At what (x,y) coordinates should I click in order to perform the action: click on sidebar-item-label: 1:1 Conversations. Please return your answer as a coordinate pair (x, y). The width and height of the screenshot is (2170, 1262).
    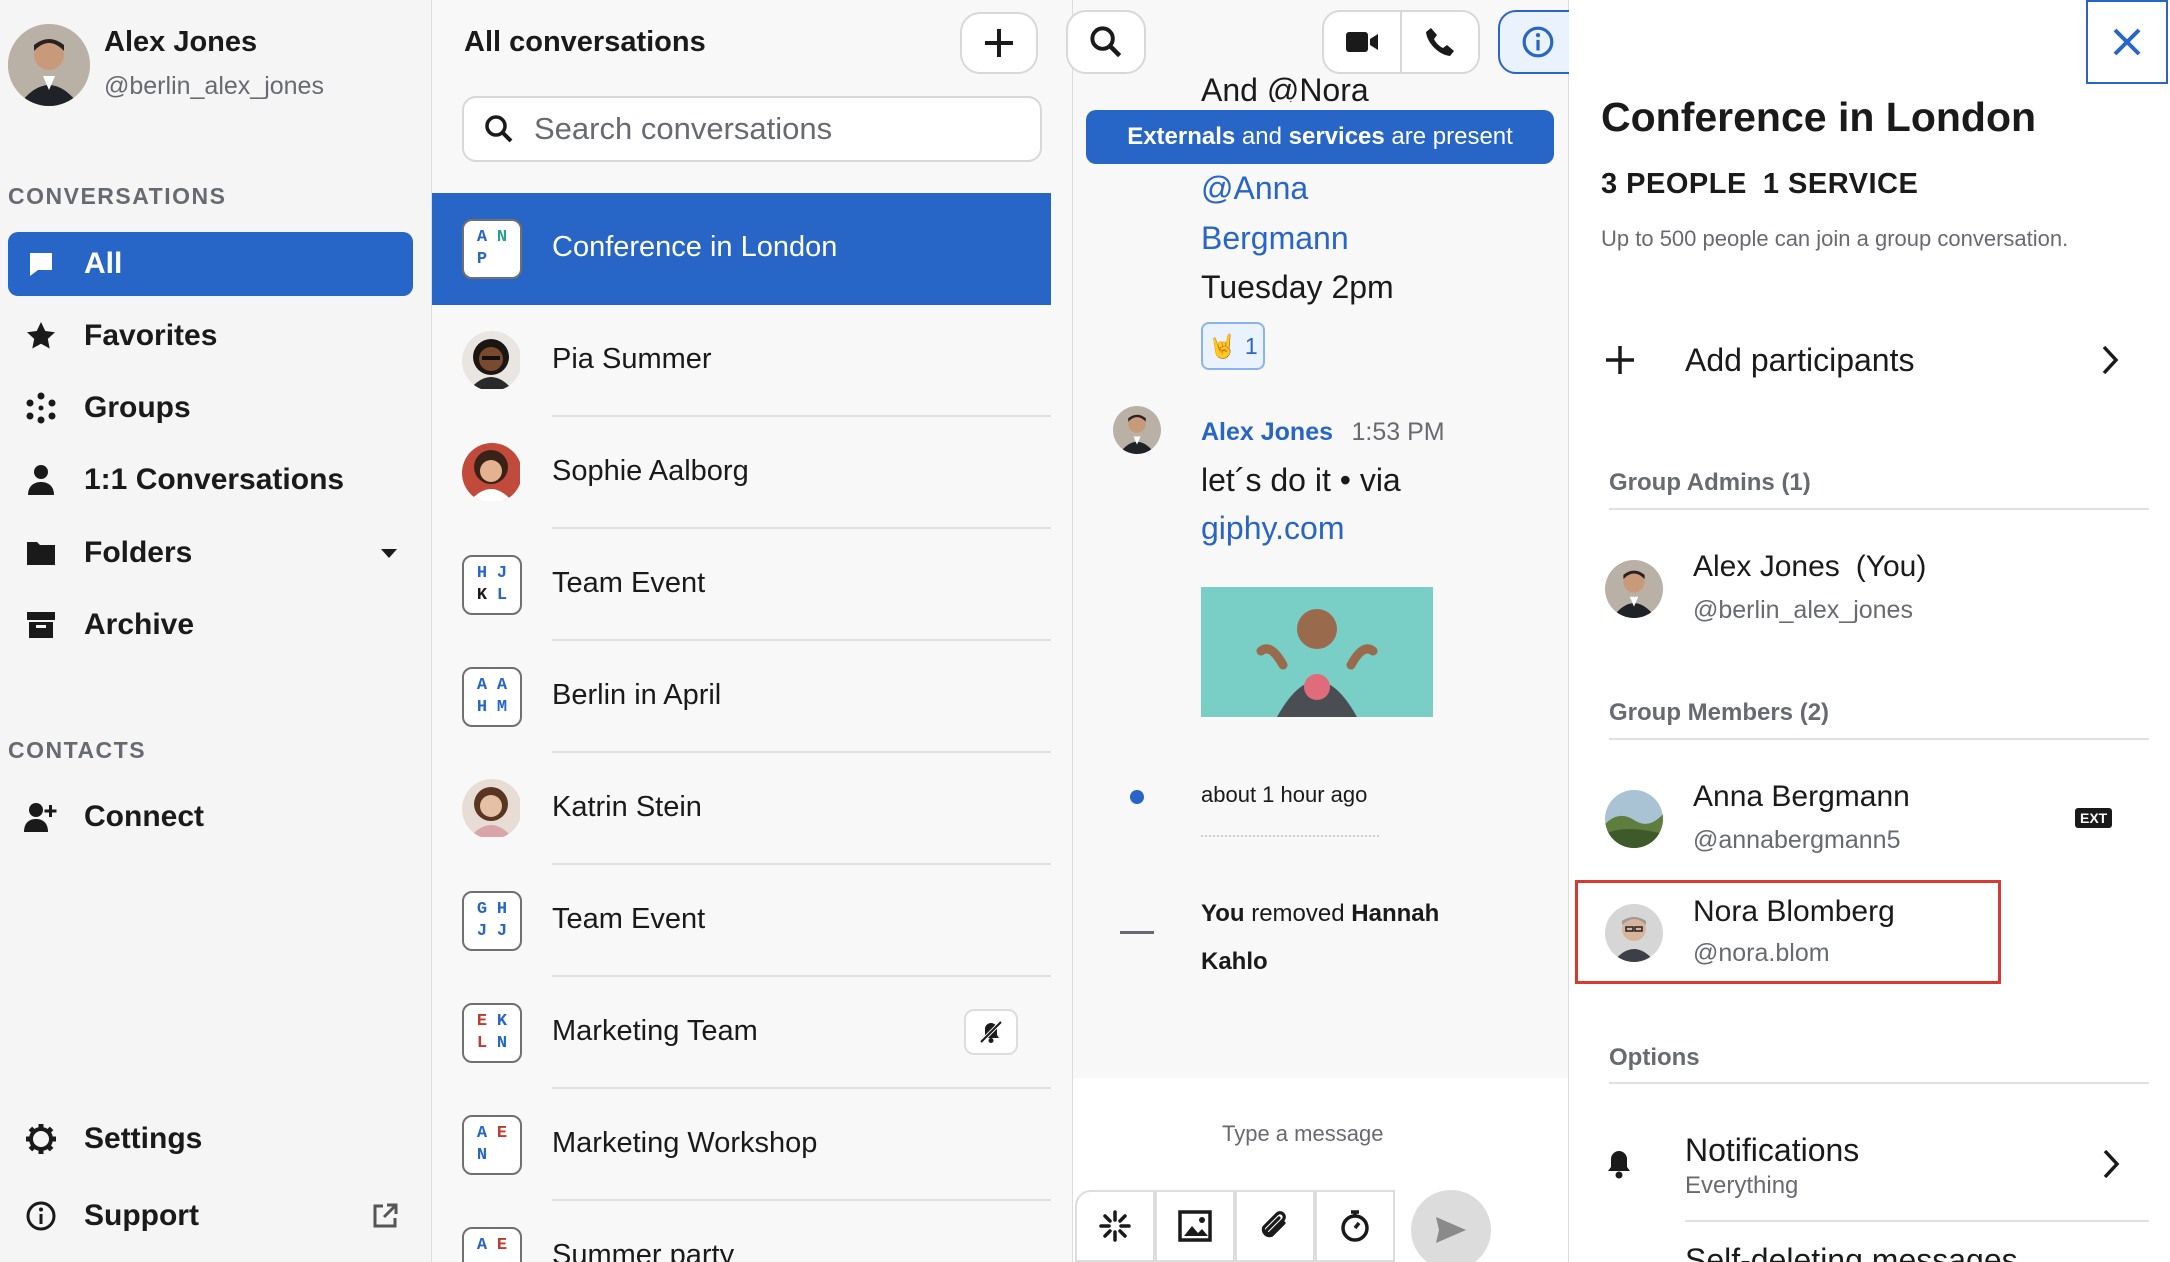
    Looking at the image, I should click on (214, 479).